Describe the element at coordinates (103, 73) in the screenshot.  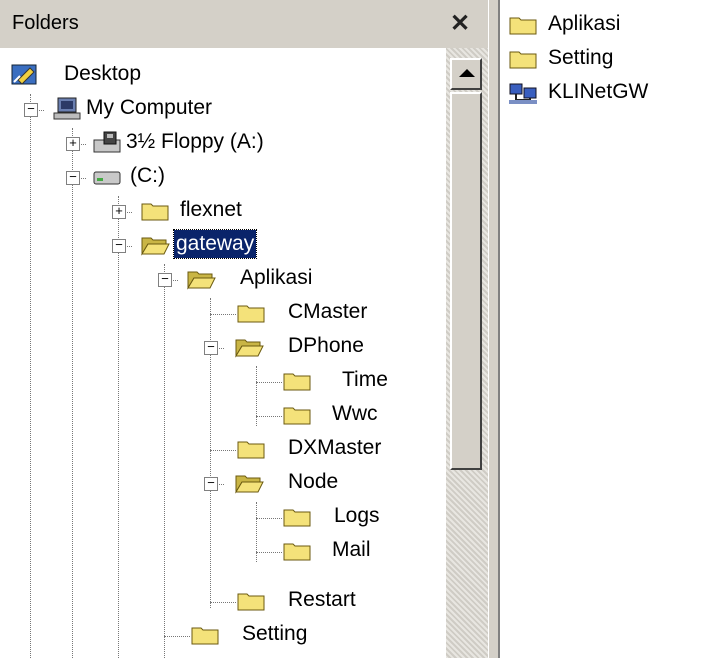
I see `tree-item-label: Desktop` at that location.